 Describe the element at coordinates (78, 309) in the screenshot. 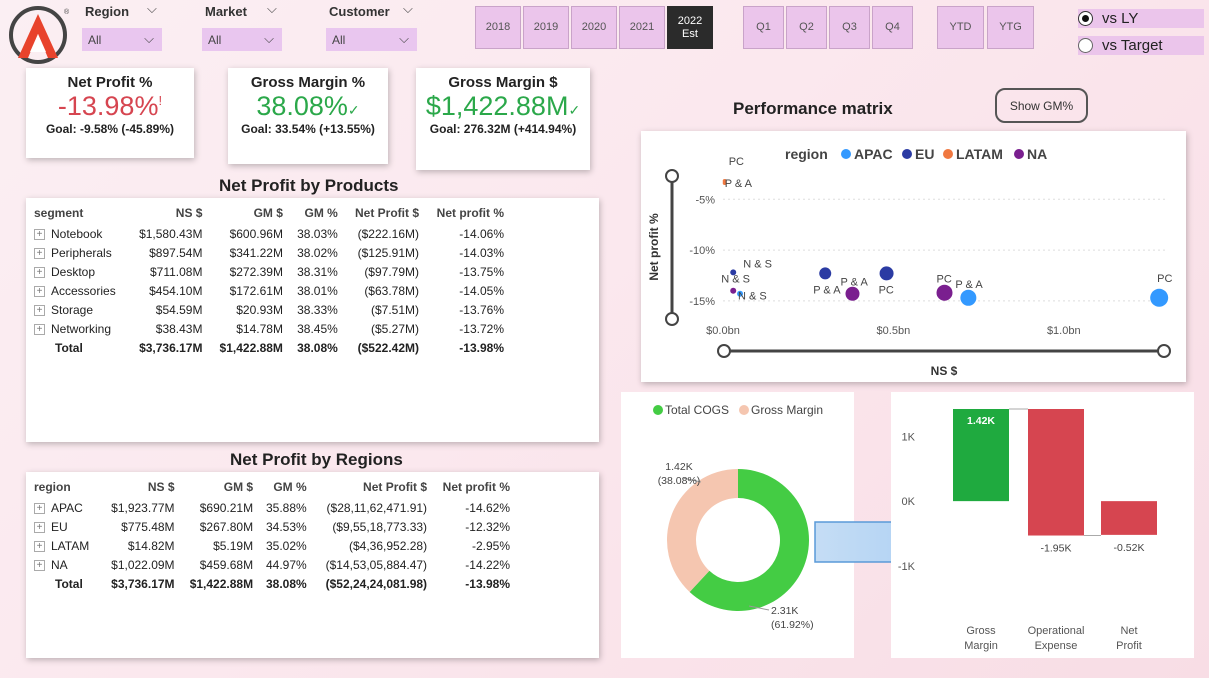

I see `table-cell: + Storage` at that location.